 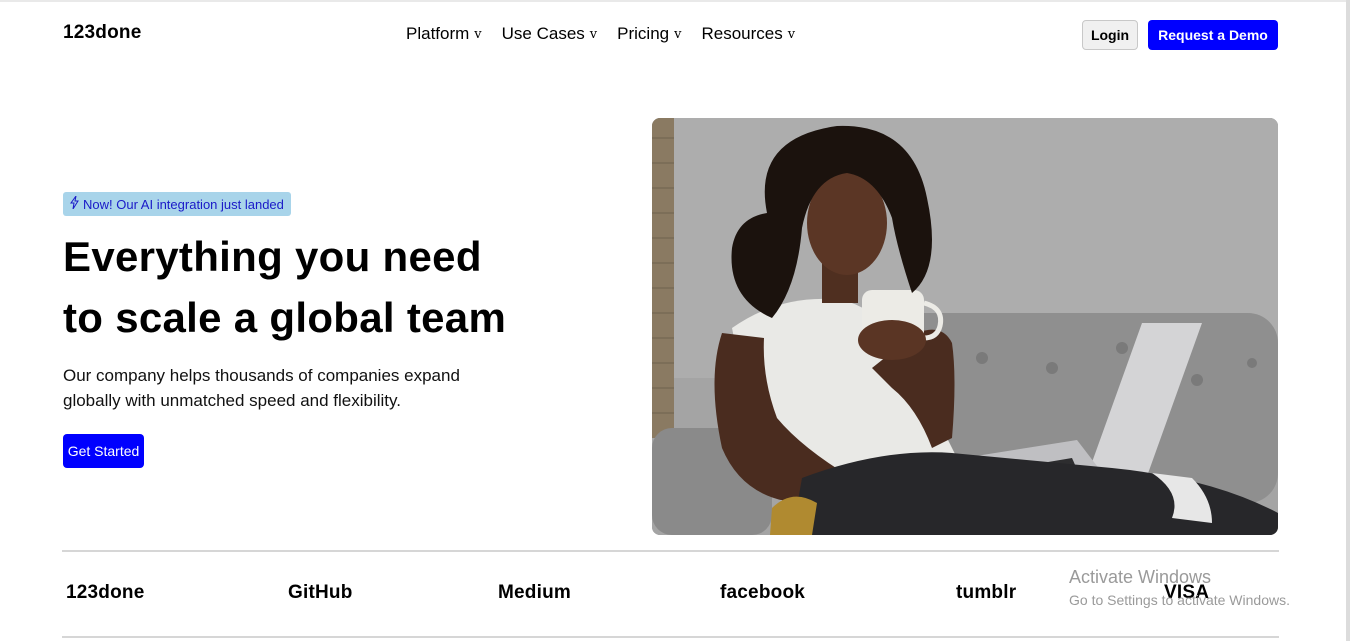 What do you see at coordinates (285, 317) in the screenshot?
I see `headline-line-2: to scale a global team` at bounding box center [285, 317].